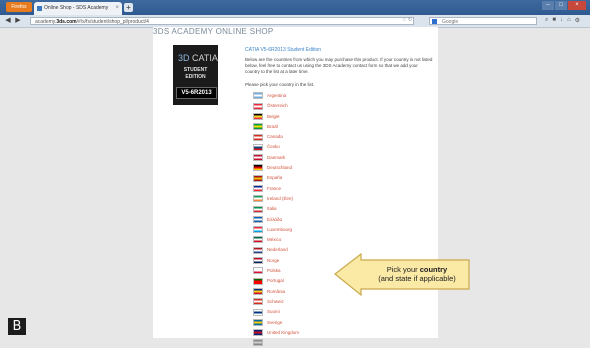 This screenshot has height=348, width=590. Describe the element at coordinates (434, 21) in the screenshot. I see `google-icon` at that location.